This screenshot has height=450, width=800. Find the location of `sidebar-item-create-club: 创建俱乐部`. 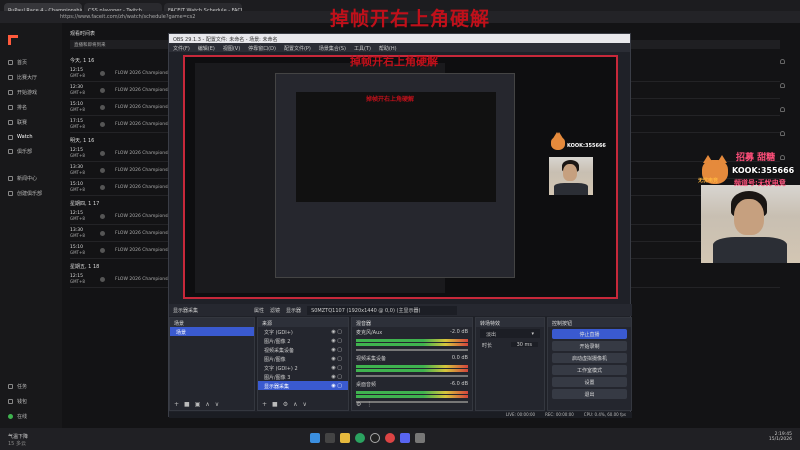

sidebar-item-create-club: 创建俱乐部 is located at coordinates (31, 193).